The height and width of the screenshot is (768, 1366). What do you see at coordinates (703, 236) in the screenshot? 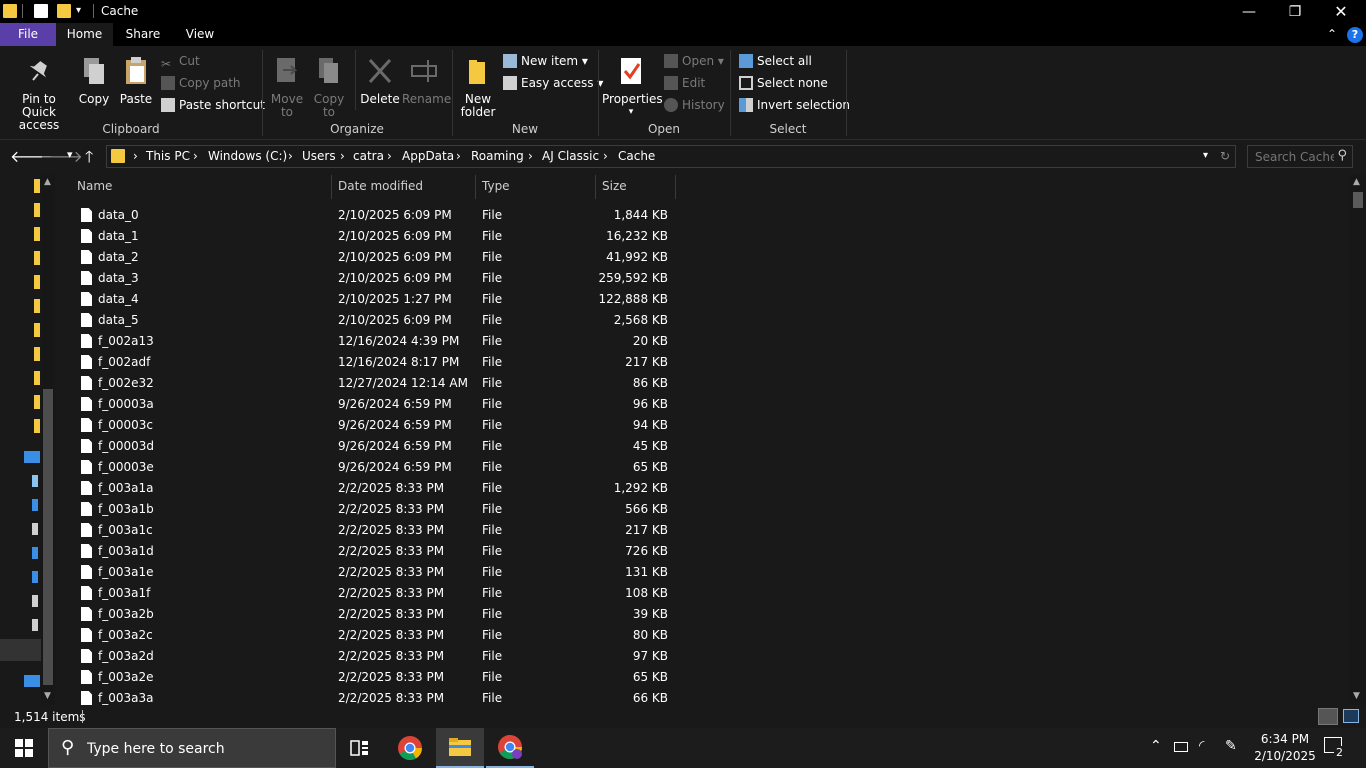
I see `file-row: data_1 2/10/2025 6:09 PM File 16,232 KB` at bounding box center [703, 236].